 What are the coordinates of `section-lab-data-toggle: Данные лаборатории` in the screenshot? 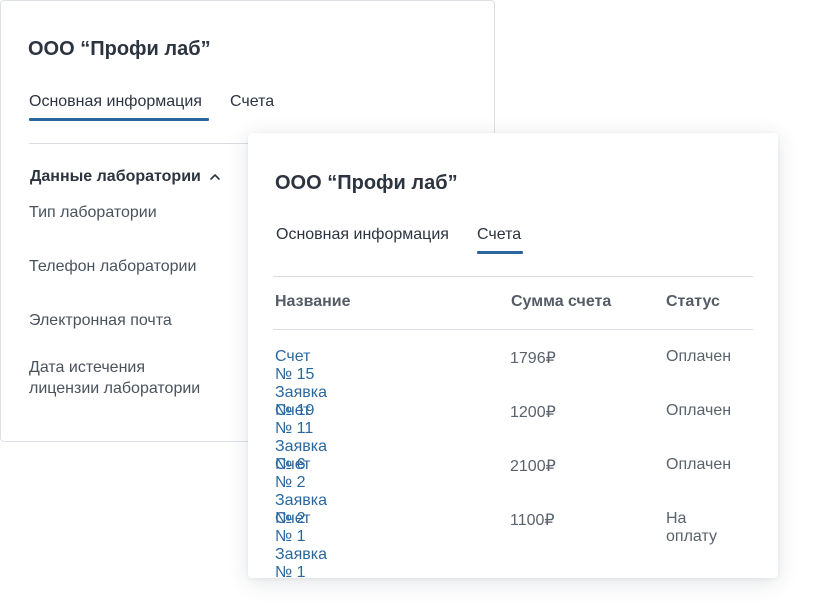 It's located at (125, 177).